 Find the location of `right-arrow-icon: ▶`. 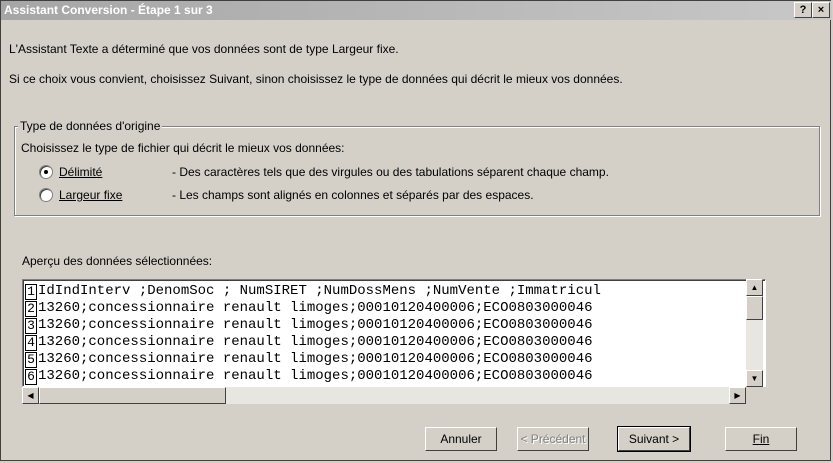

right-arrow-icon: ▶ is located at coordinates (737, 395).